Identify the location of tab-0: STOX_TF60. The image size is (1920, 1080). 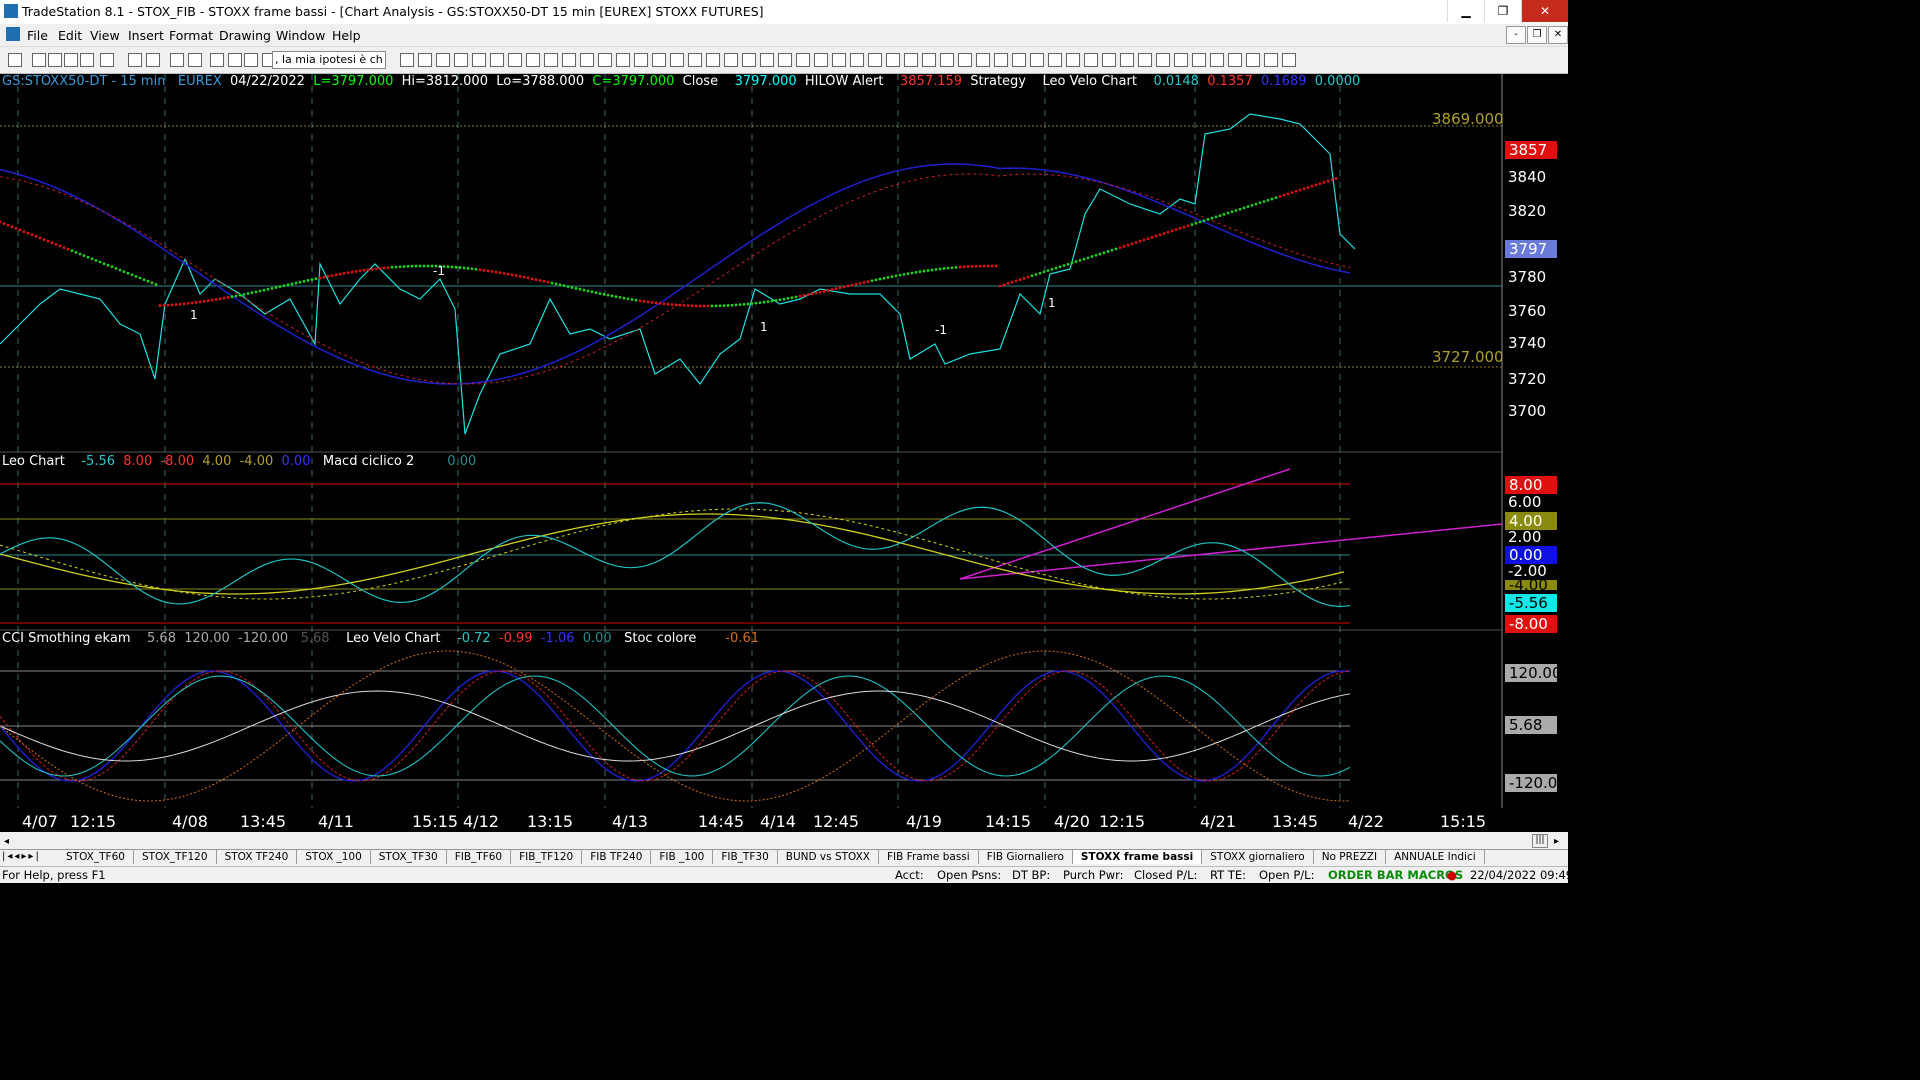
(96, 857).